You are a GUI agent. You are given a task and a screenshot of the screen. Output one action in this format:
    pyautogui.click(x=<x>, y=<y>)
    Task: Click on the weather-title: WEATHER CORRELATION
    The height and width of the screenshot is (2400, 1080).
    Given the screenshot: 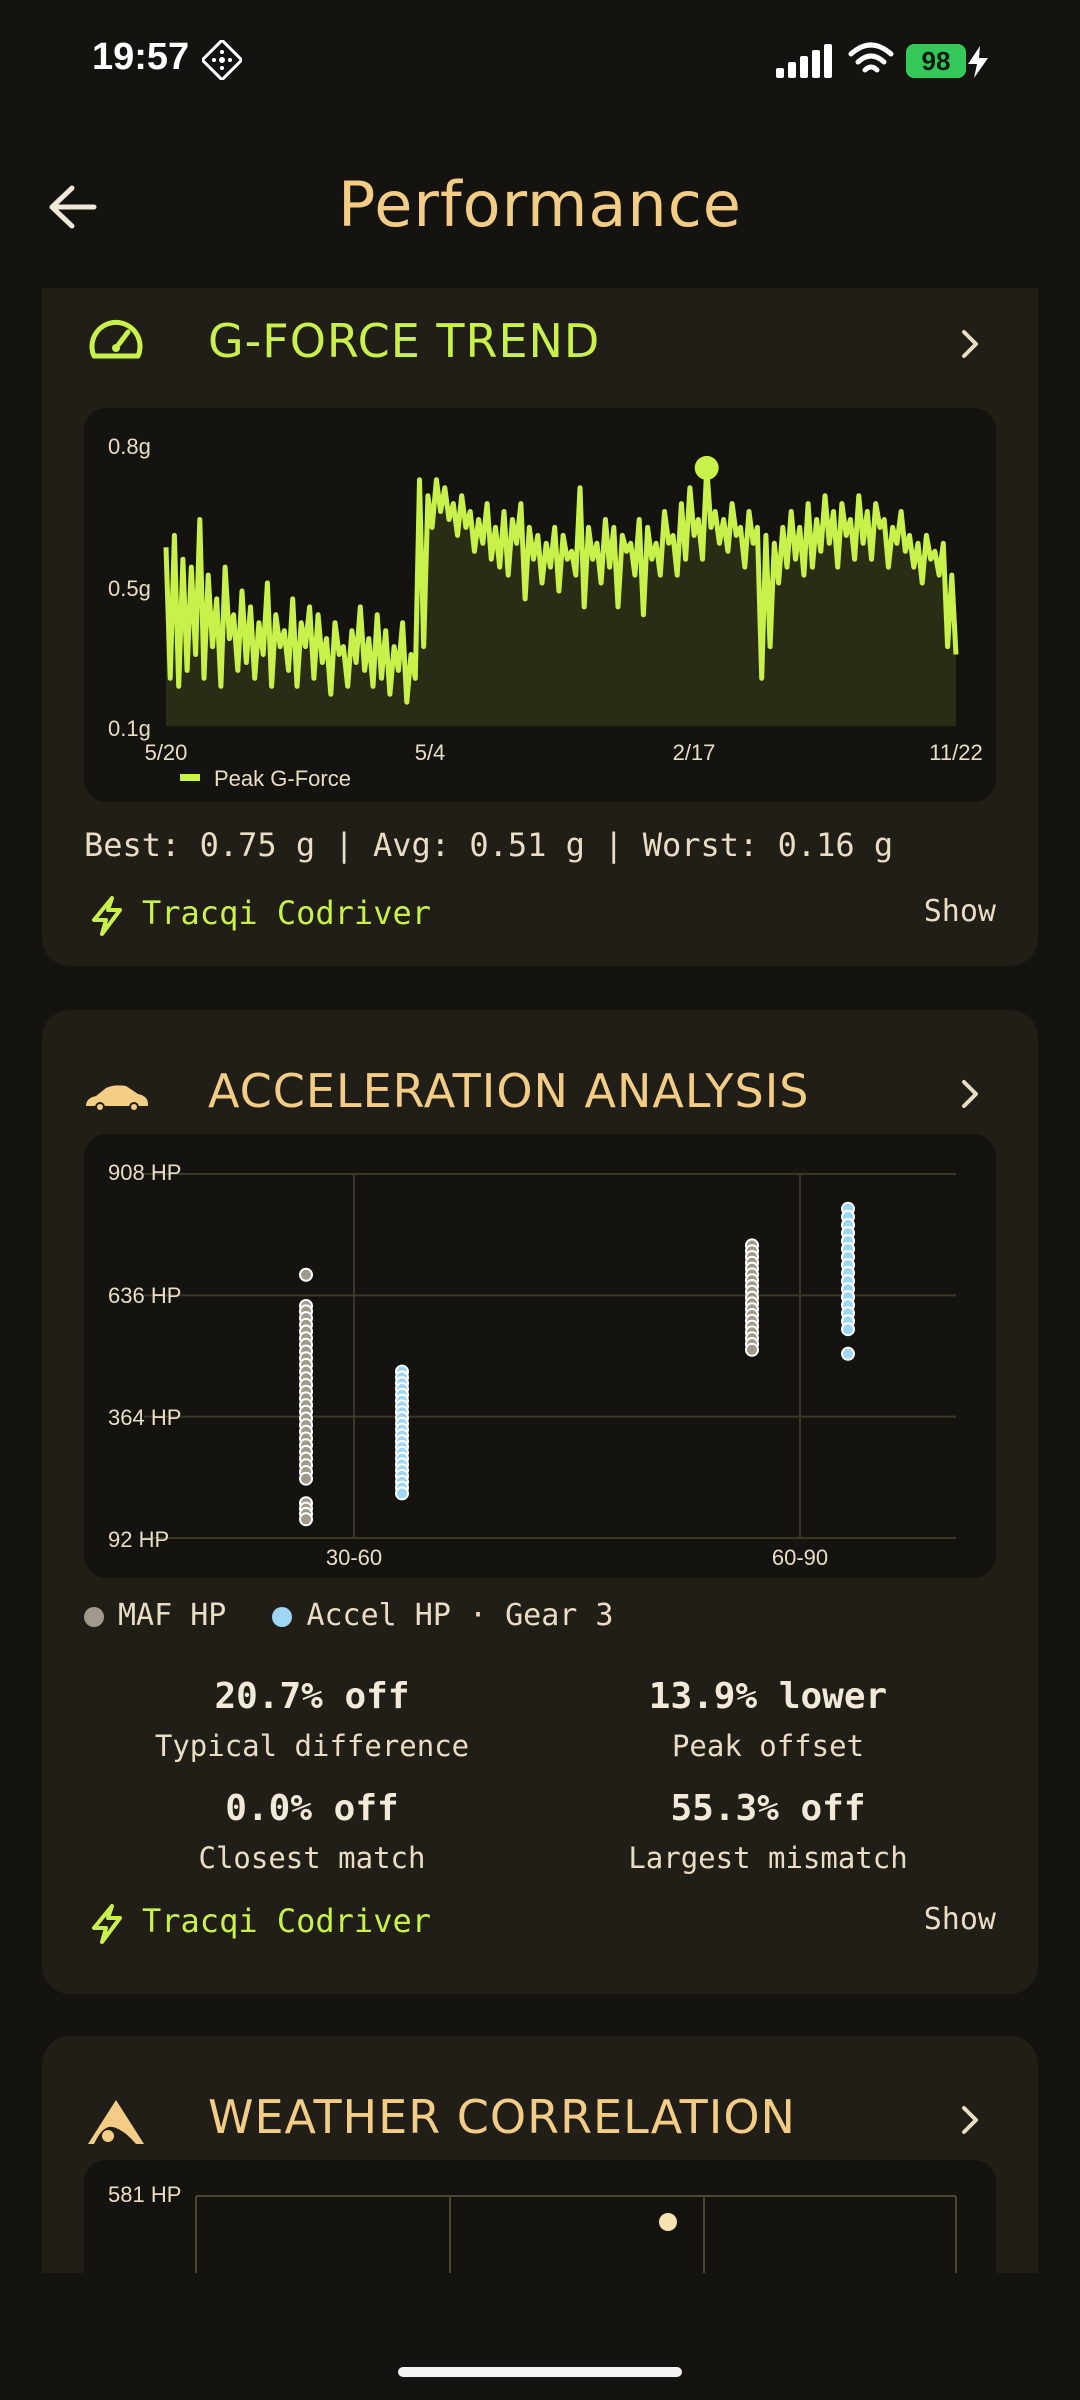 What is the action you would take?
    pyautogui.click(x=502, y=2117)
    